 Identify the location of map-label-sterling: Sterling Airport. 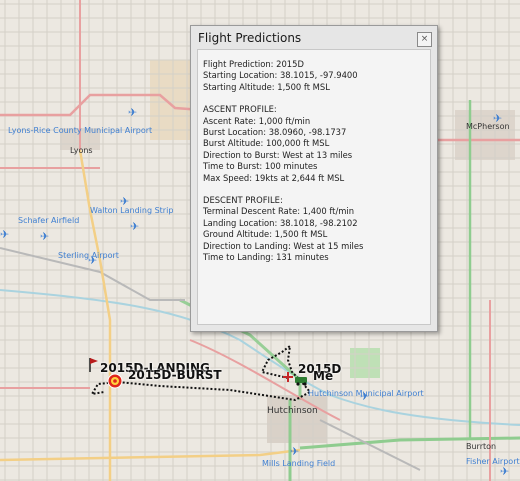
(88, 255).